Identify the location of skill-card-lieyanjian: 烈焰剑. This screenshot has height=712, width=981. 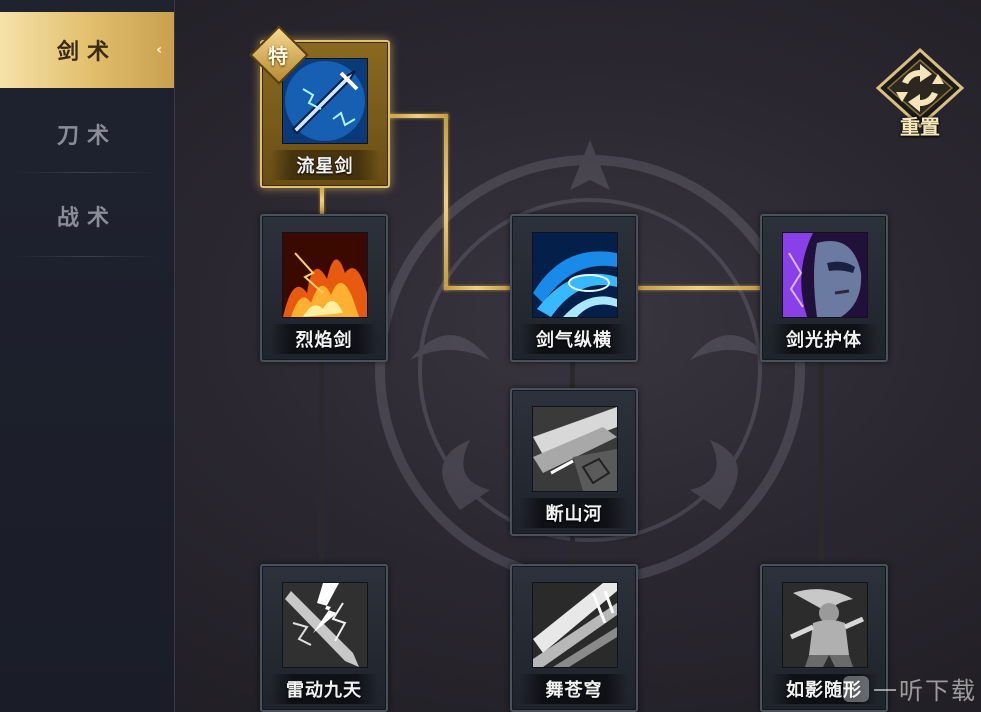
(324, 288).